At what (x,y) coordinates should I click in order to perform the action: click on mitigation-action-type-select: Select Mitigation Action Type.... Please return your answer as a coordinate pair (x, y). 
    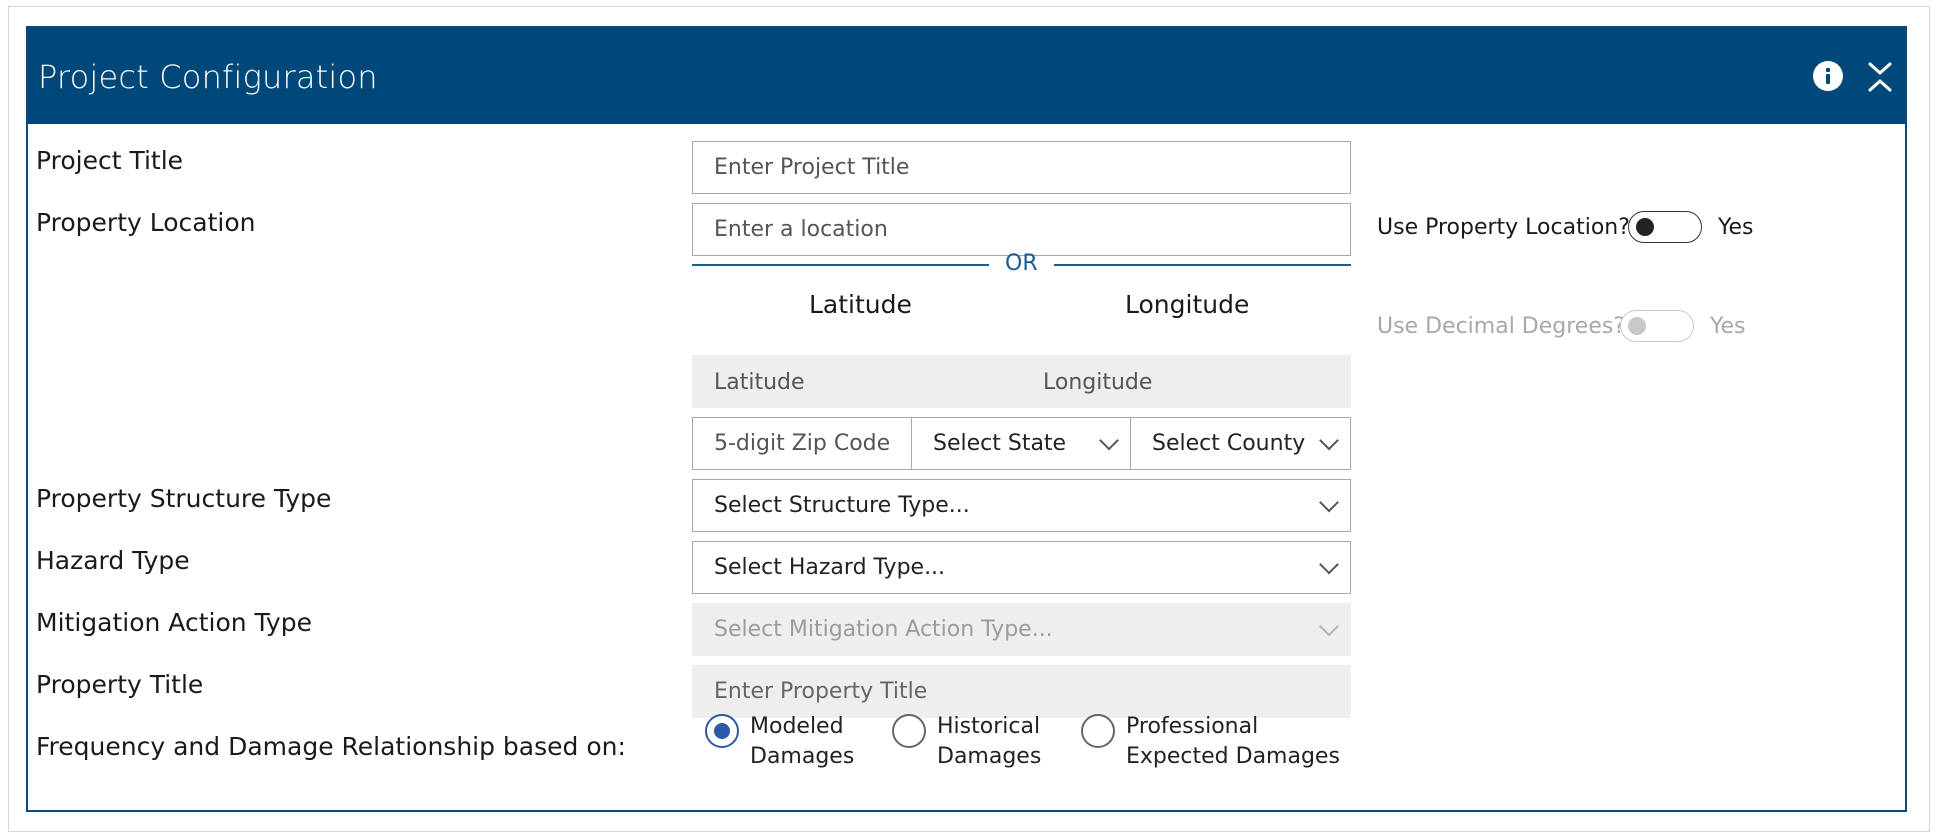
    Looking at the image, I should click on (1021, 629).